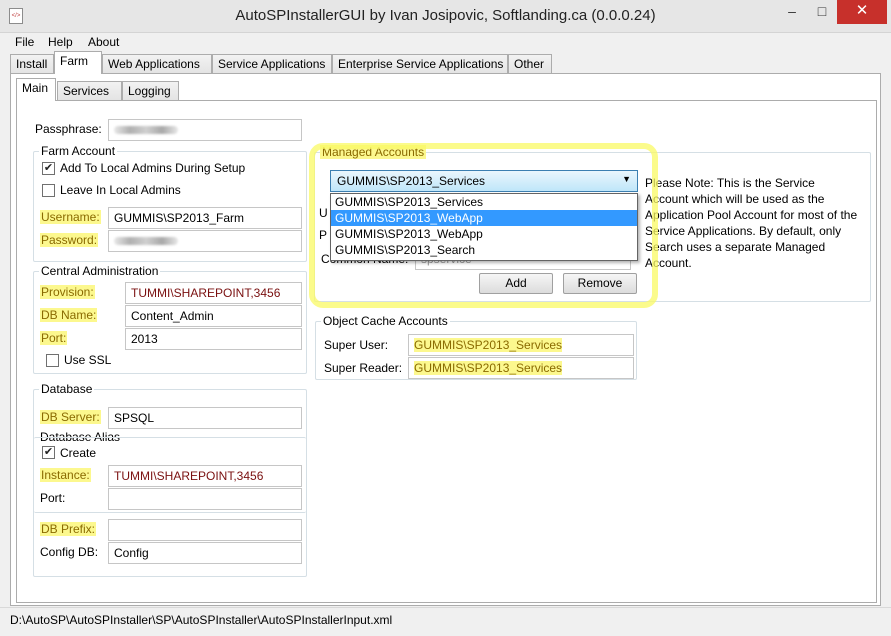 Image resolution: width=891 pixels, height=636 pixels. Describe the element at coordinates (530, 63) in the screenshot. I see `tab-other: Other` at that location.